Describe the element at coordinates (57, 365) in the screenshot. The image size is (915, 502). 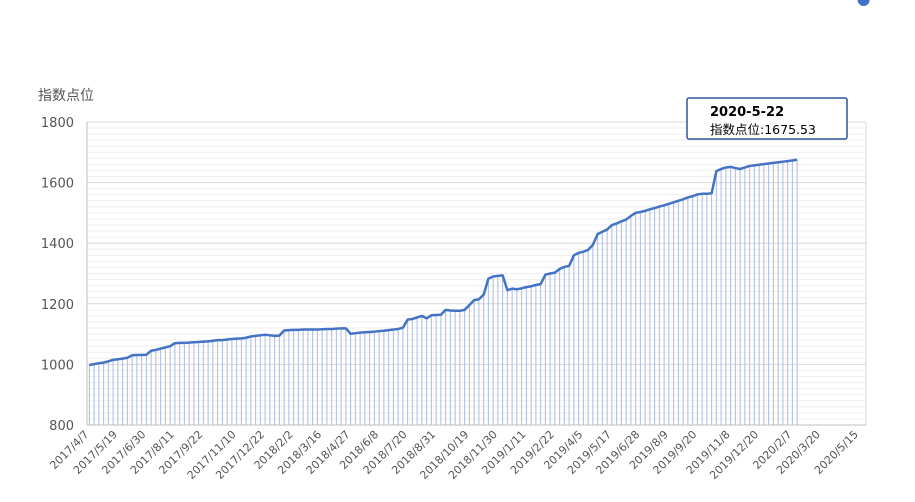
I see `y-tick-label: 1000` at that location.